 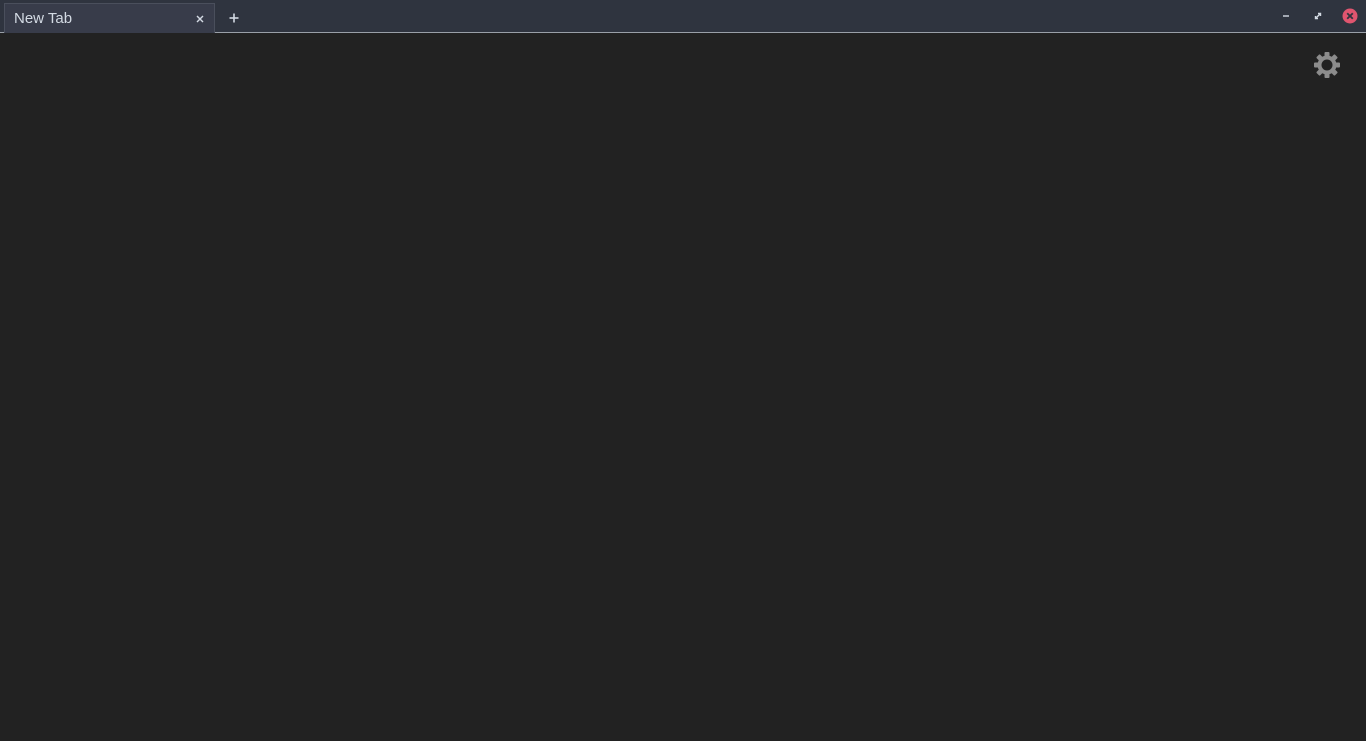 What do you see at coordinates (43, 18) in the screenshot?
I see `tab-label: New Tab` at bounding box center [43, 18].